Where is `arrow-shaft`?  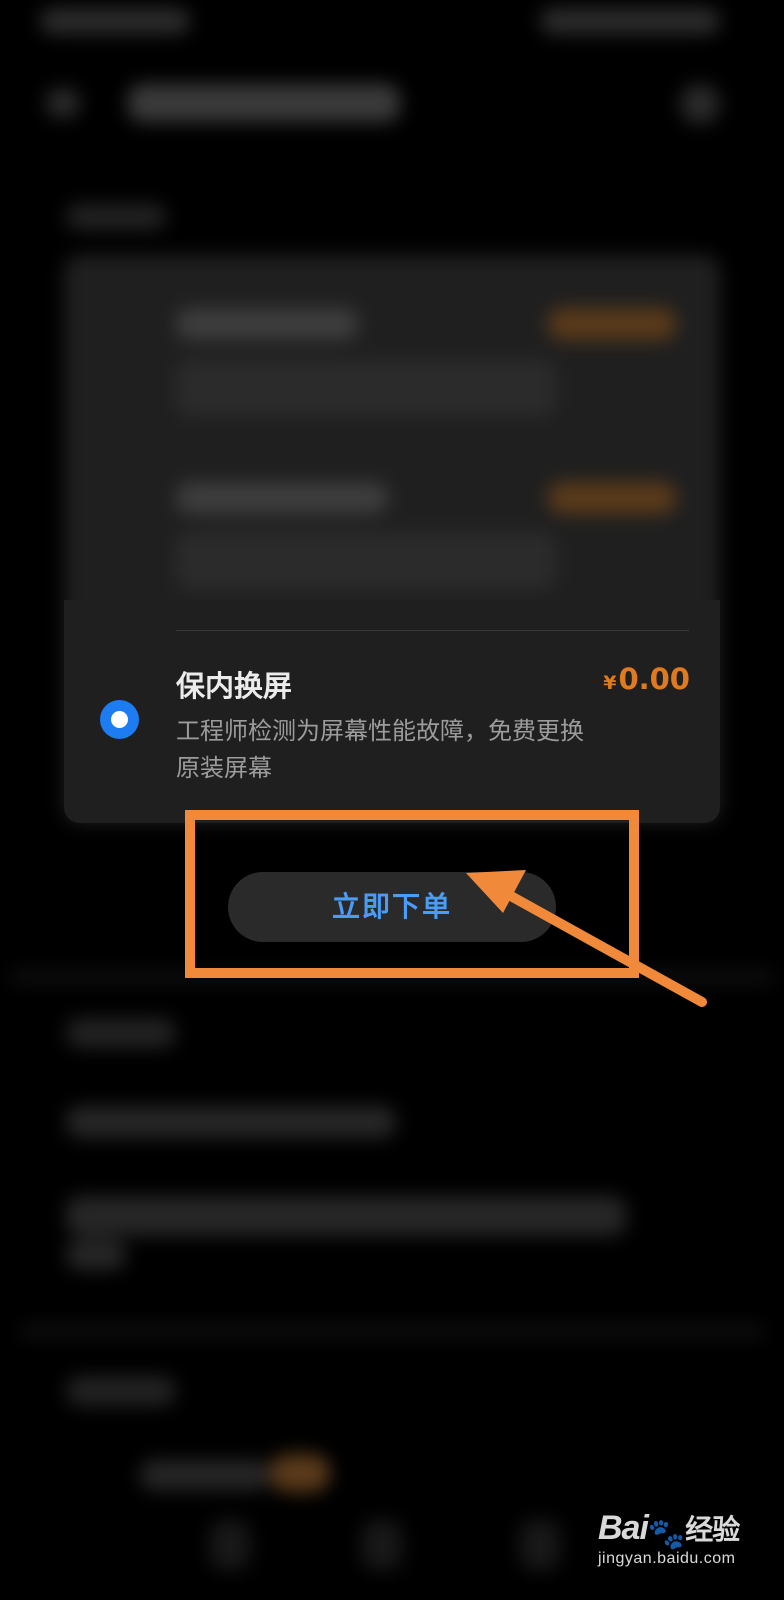
arrow-shaft is located at coordinates (601, 946).